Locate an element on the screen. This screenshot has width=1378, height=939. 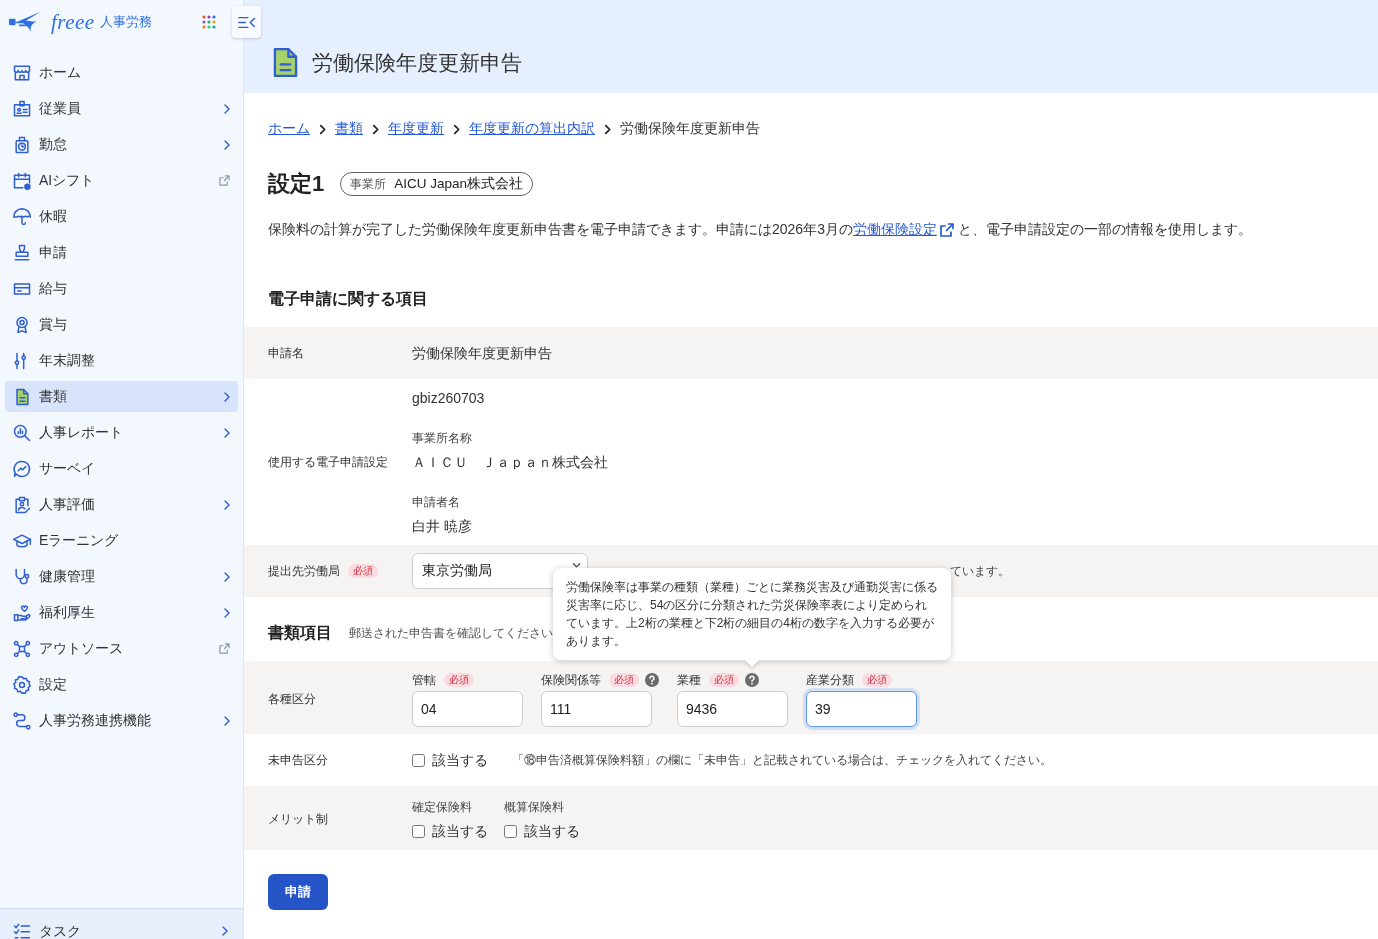
product-name: 人事労務 is located at coordinates (125, 22).